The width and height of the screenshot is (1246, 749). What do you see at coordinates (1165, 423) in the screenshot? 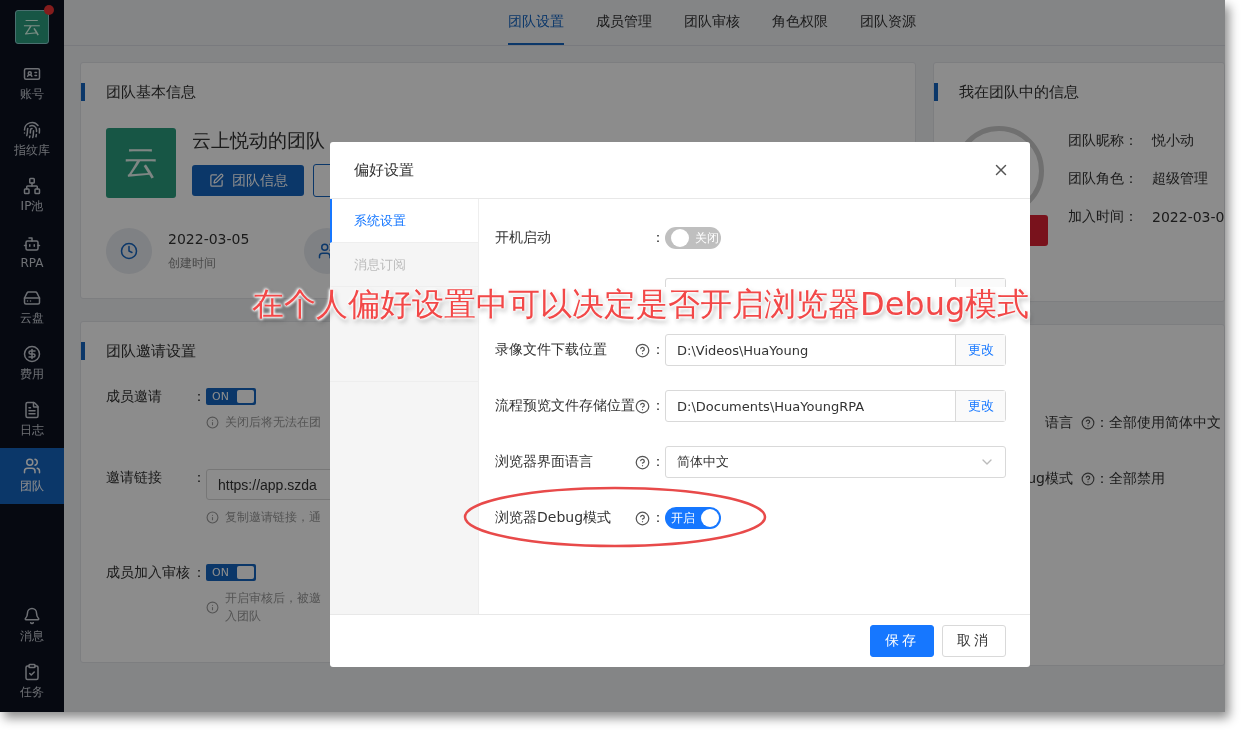
I see `field-value: 全部使用简体中文` at bounding box center [1165, 423].